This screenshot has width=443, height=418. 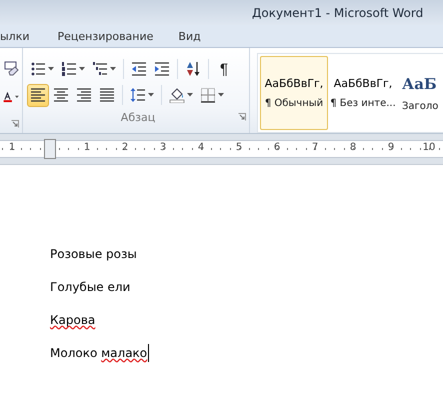 I want to click on ribbon-button, so click(x=38, y=95).